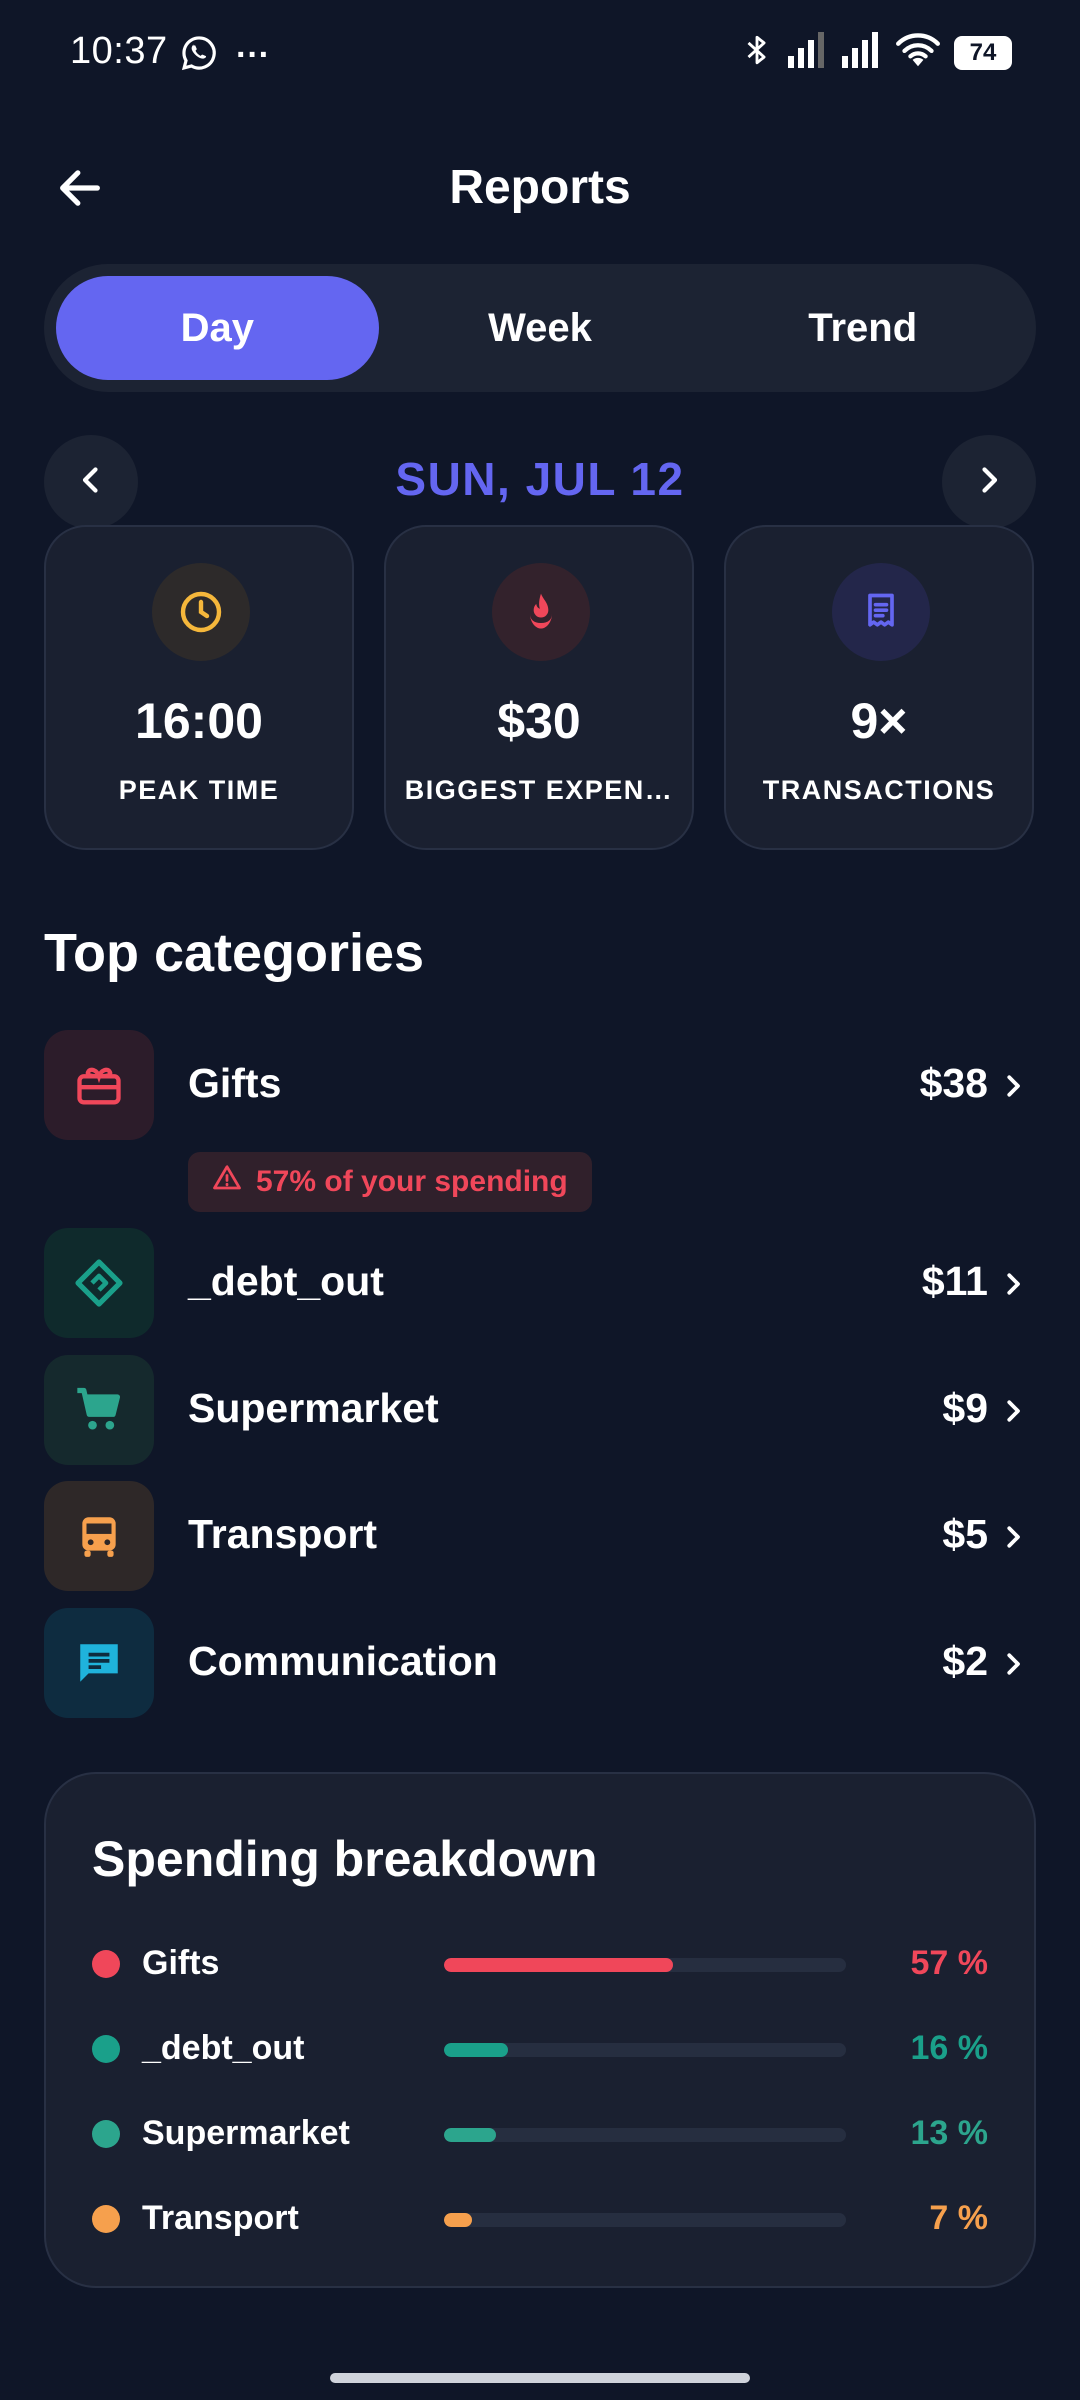 Image resolution: width=1080 pixels, height=2400 pixels. I want to click on wifi-icon, so click(918, 52).